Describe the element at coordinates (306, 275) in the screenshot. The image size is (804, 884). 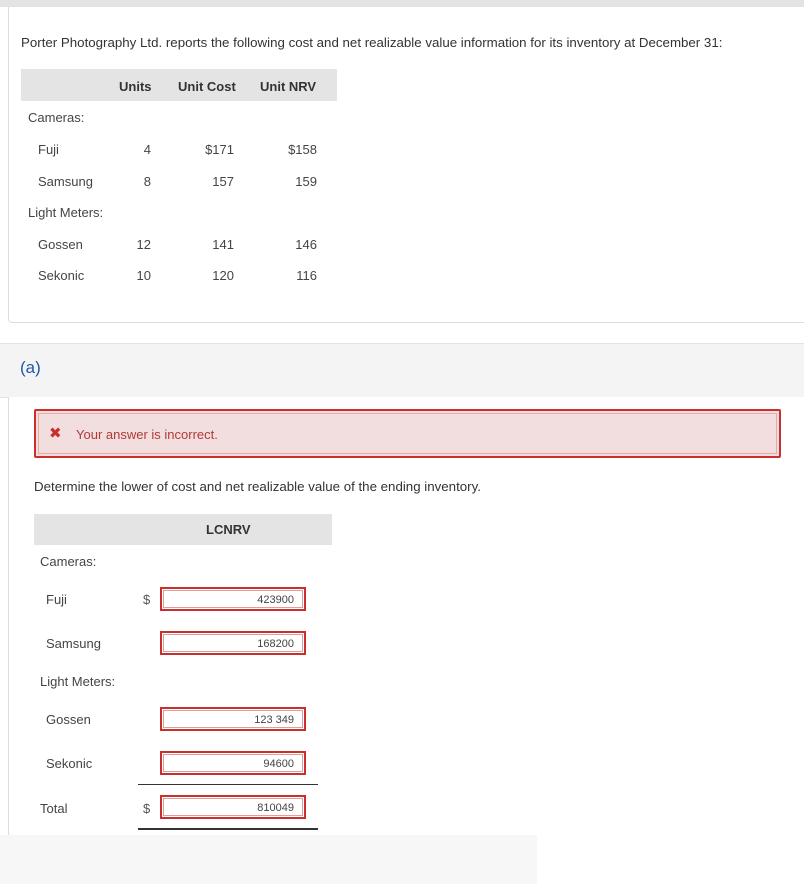
I see `row-unit-nrv: 116` at that location.